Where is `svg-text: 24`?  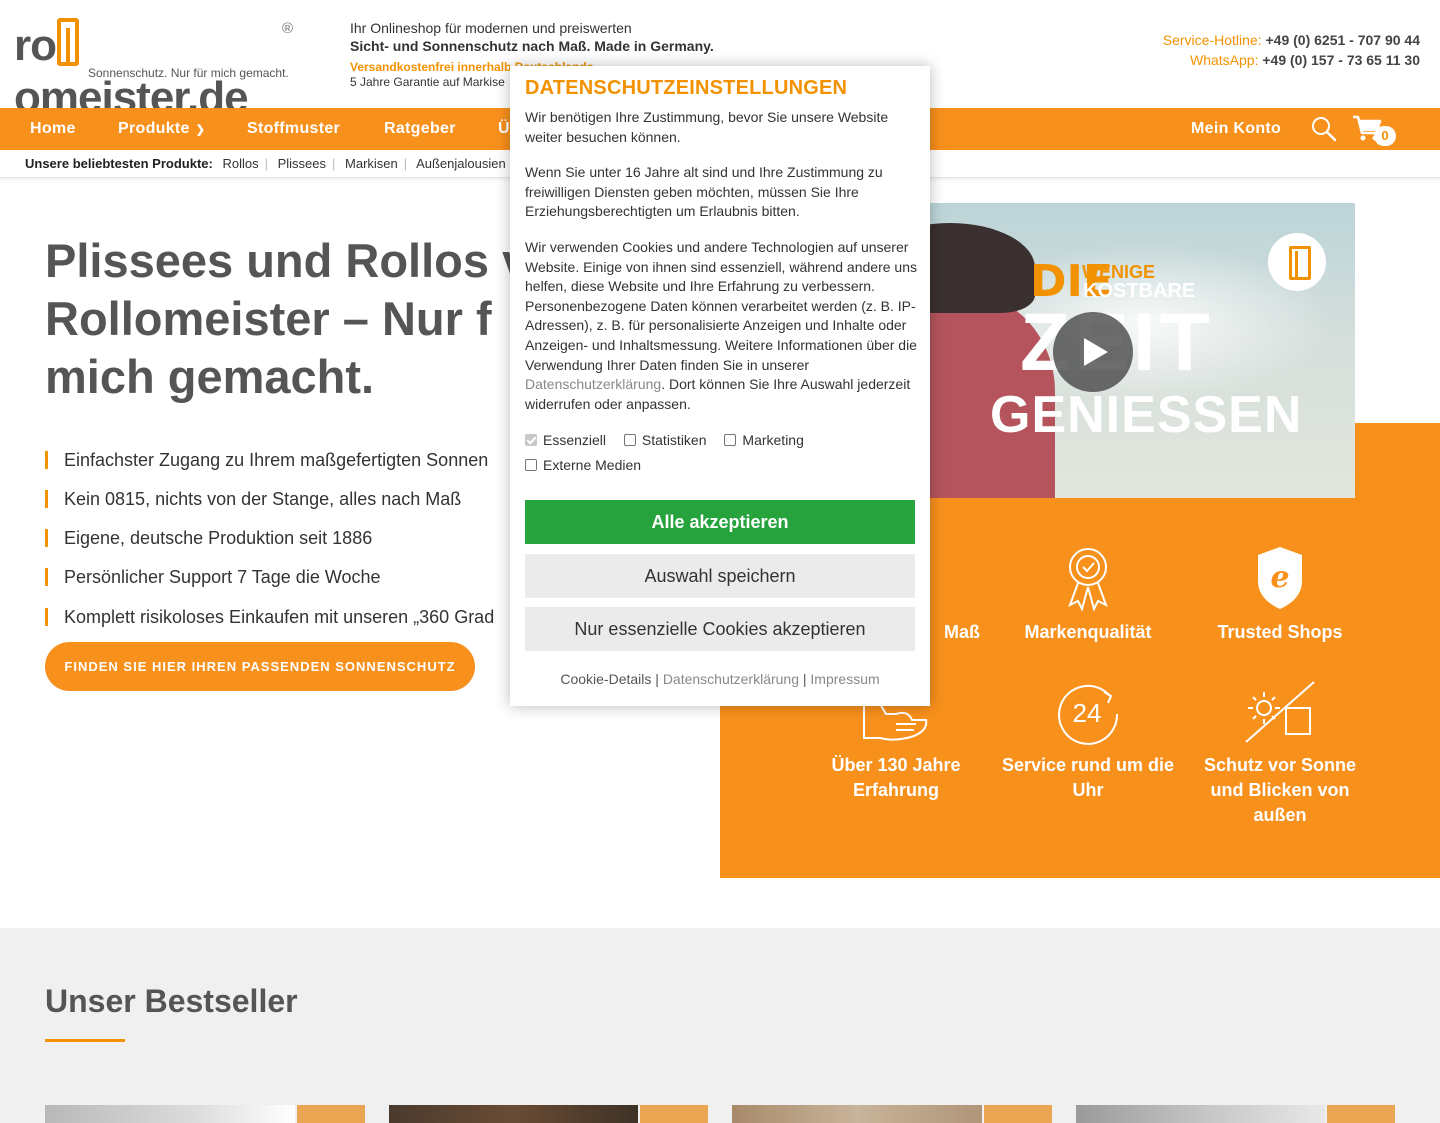
svg-text: 24 is located at coordinates (1087, 713).